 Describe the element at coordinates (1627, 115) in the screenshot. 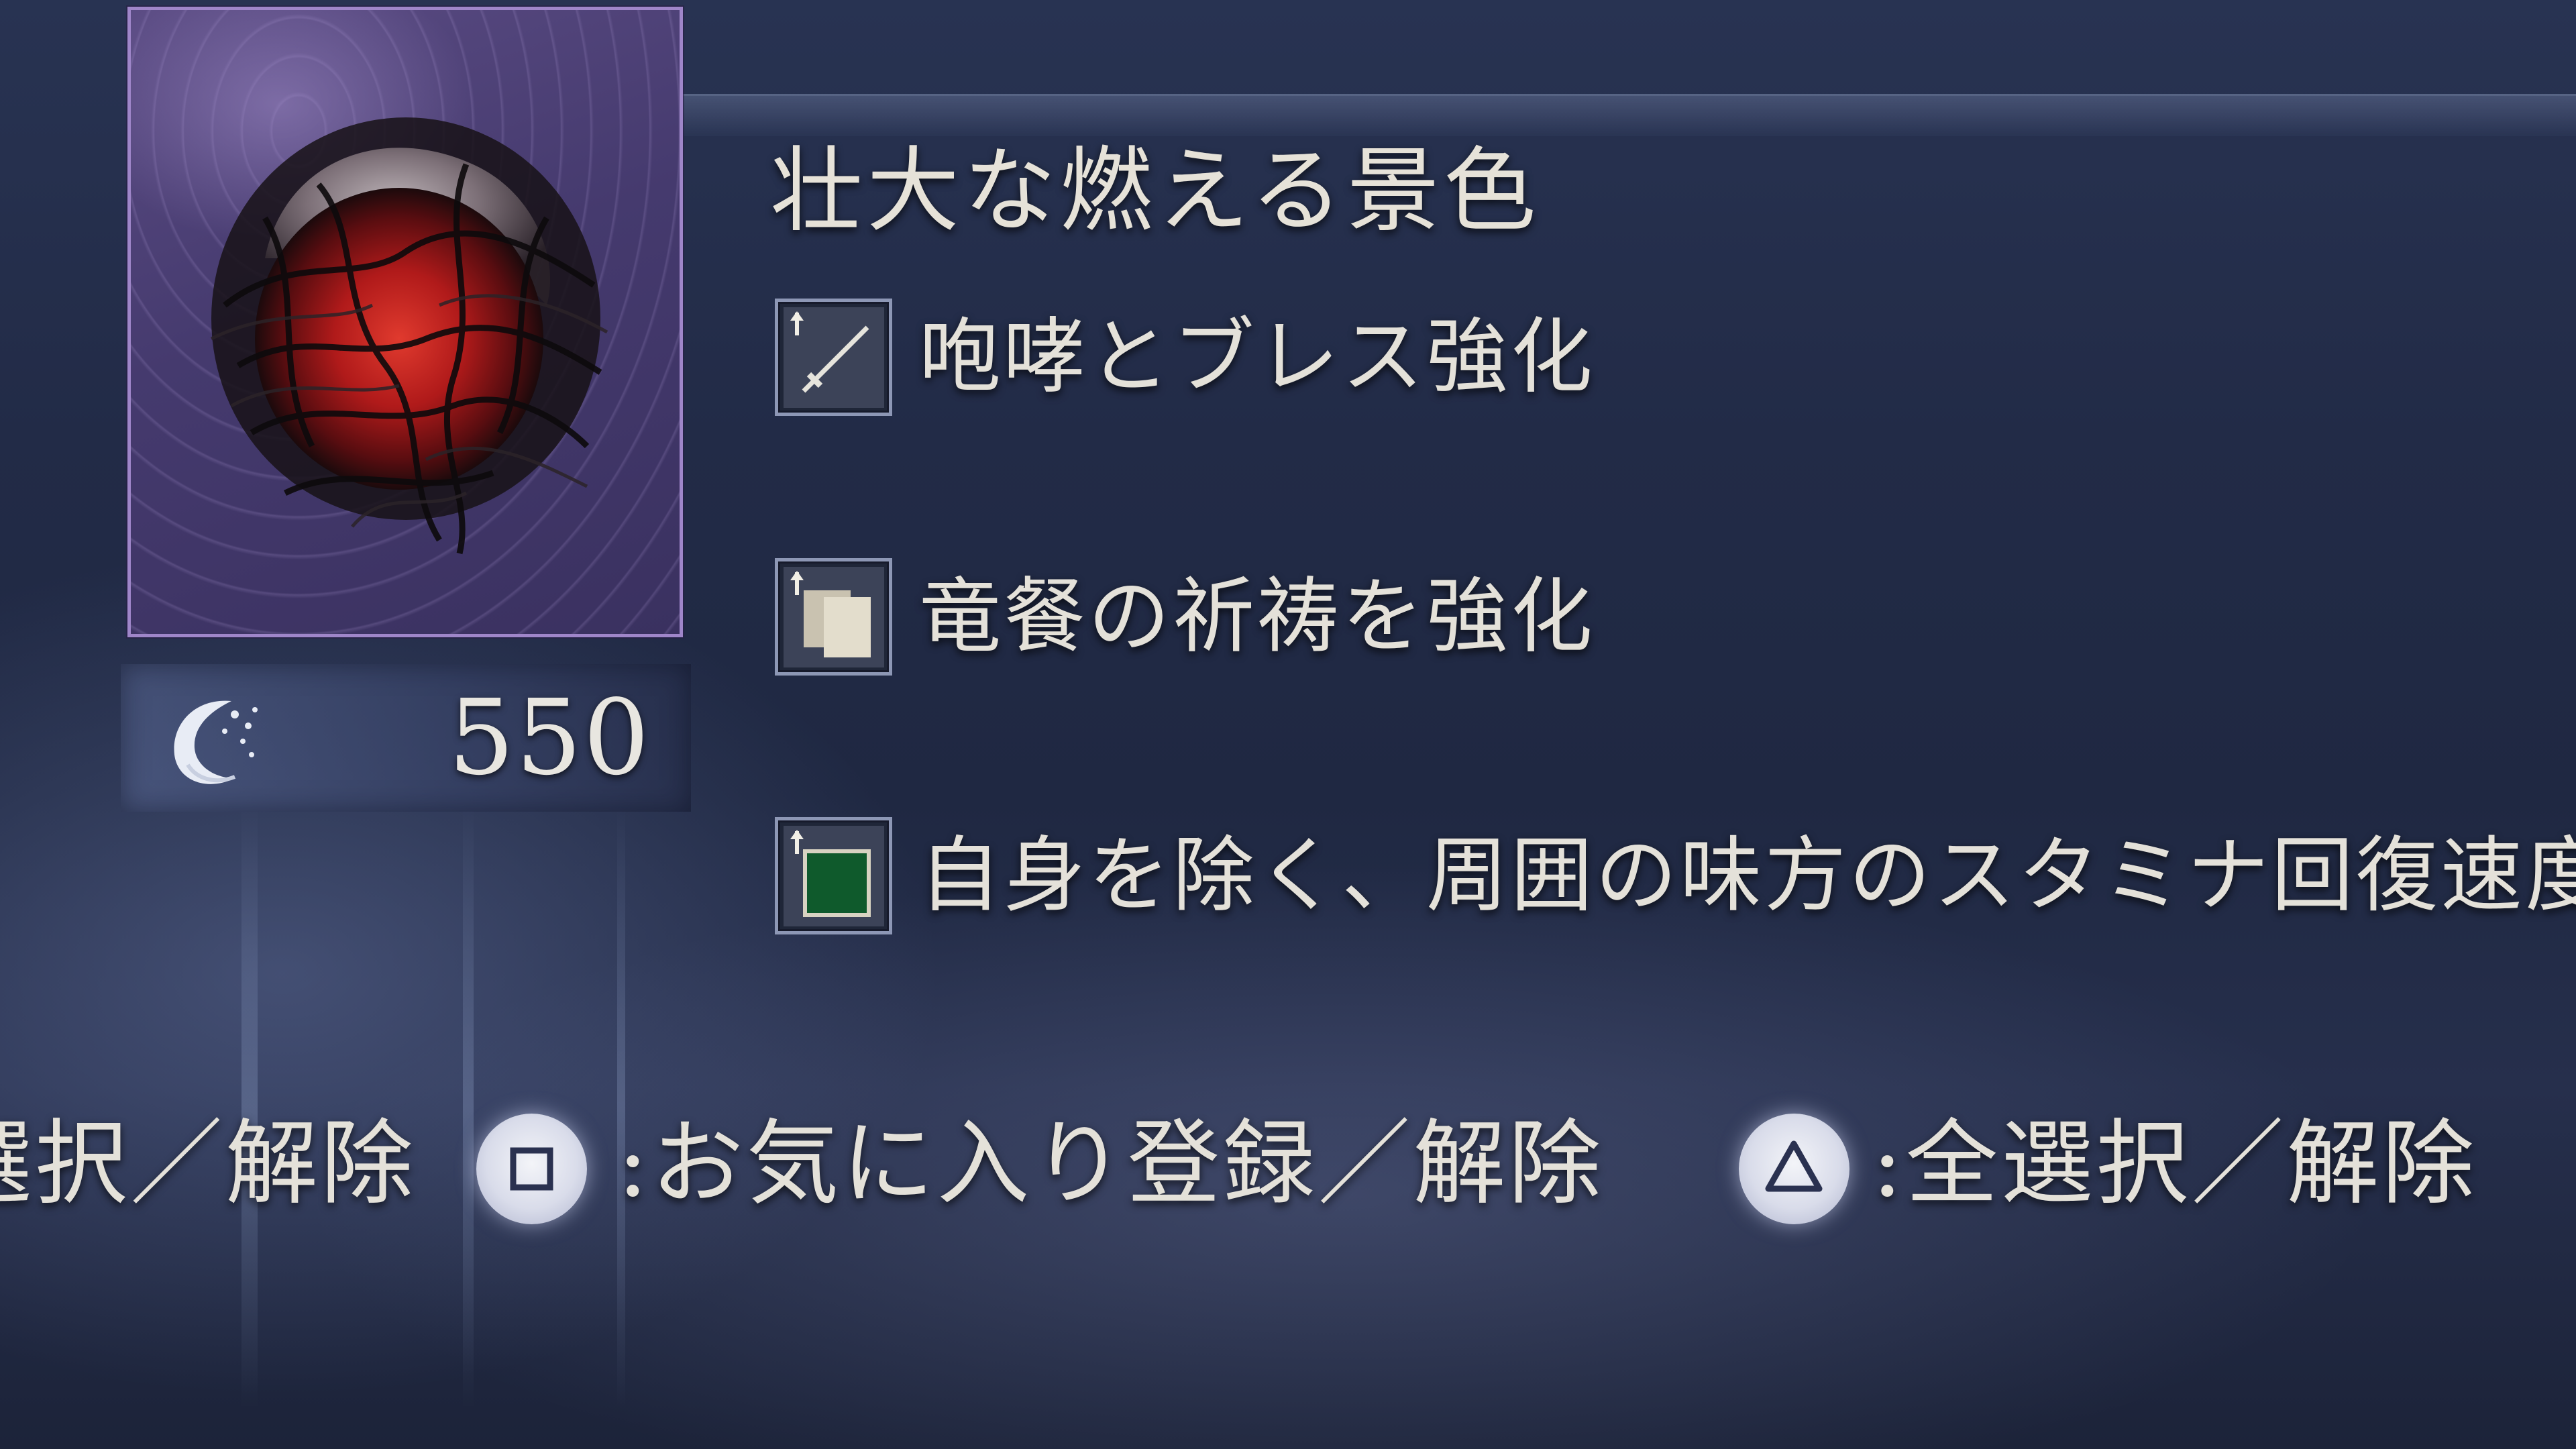

I see `header-band` at that location.